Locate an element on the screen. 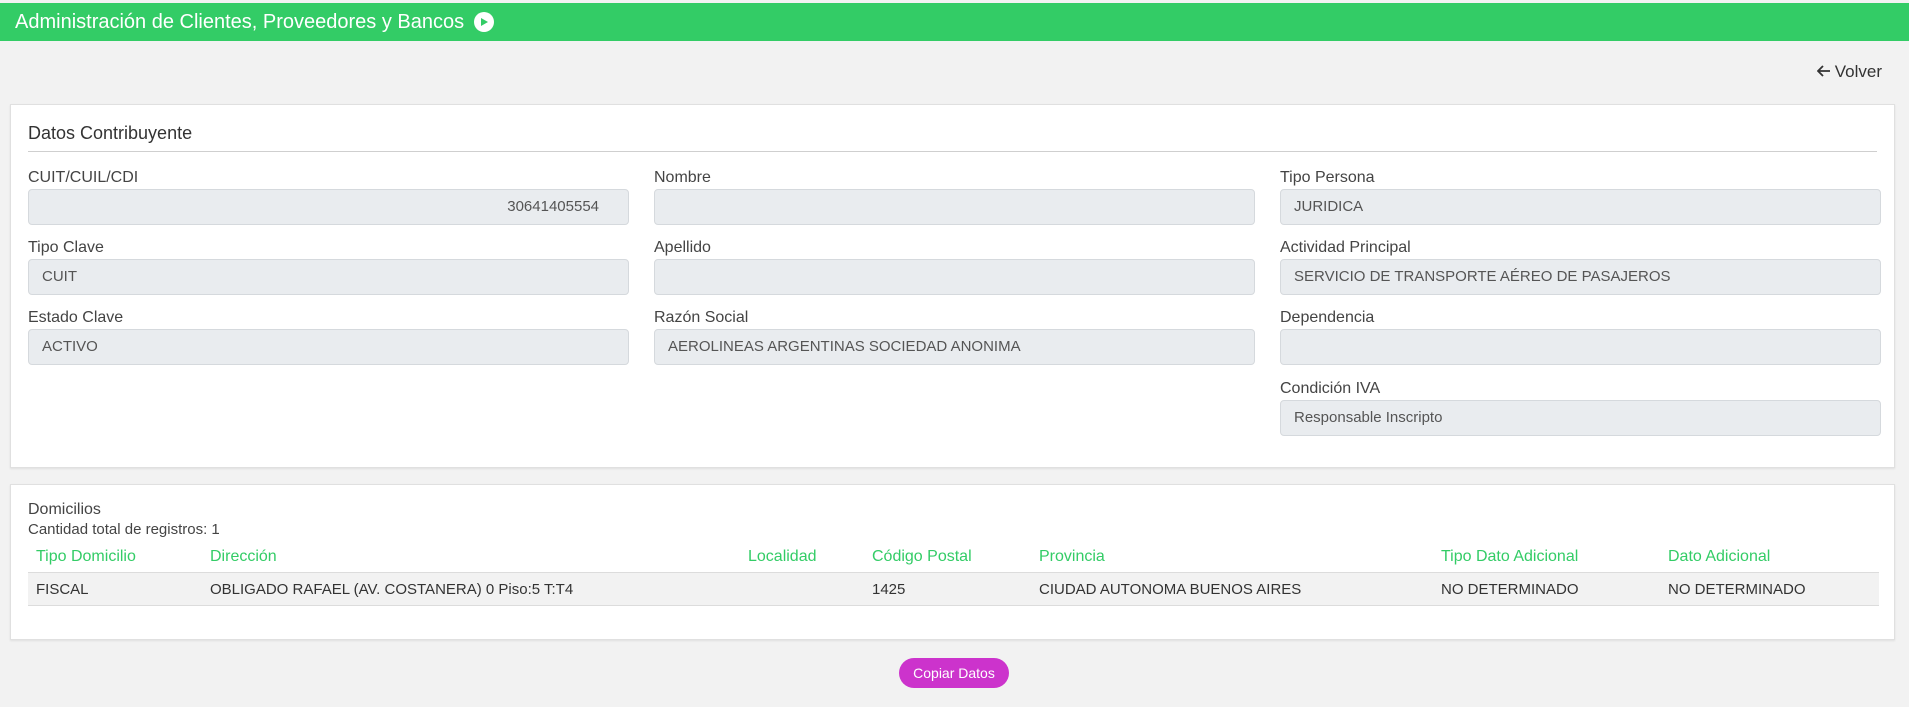  dependencia-input is located at coordinates (1580, 347).